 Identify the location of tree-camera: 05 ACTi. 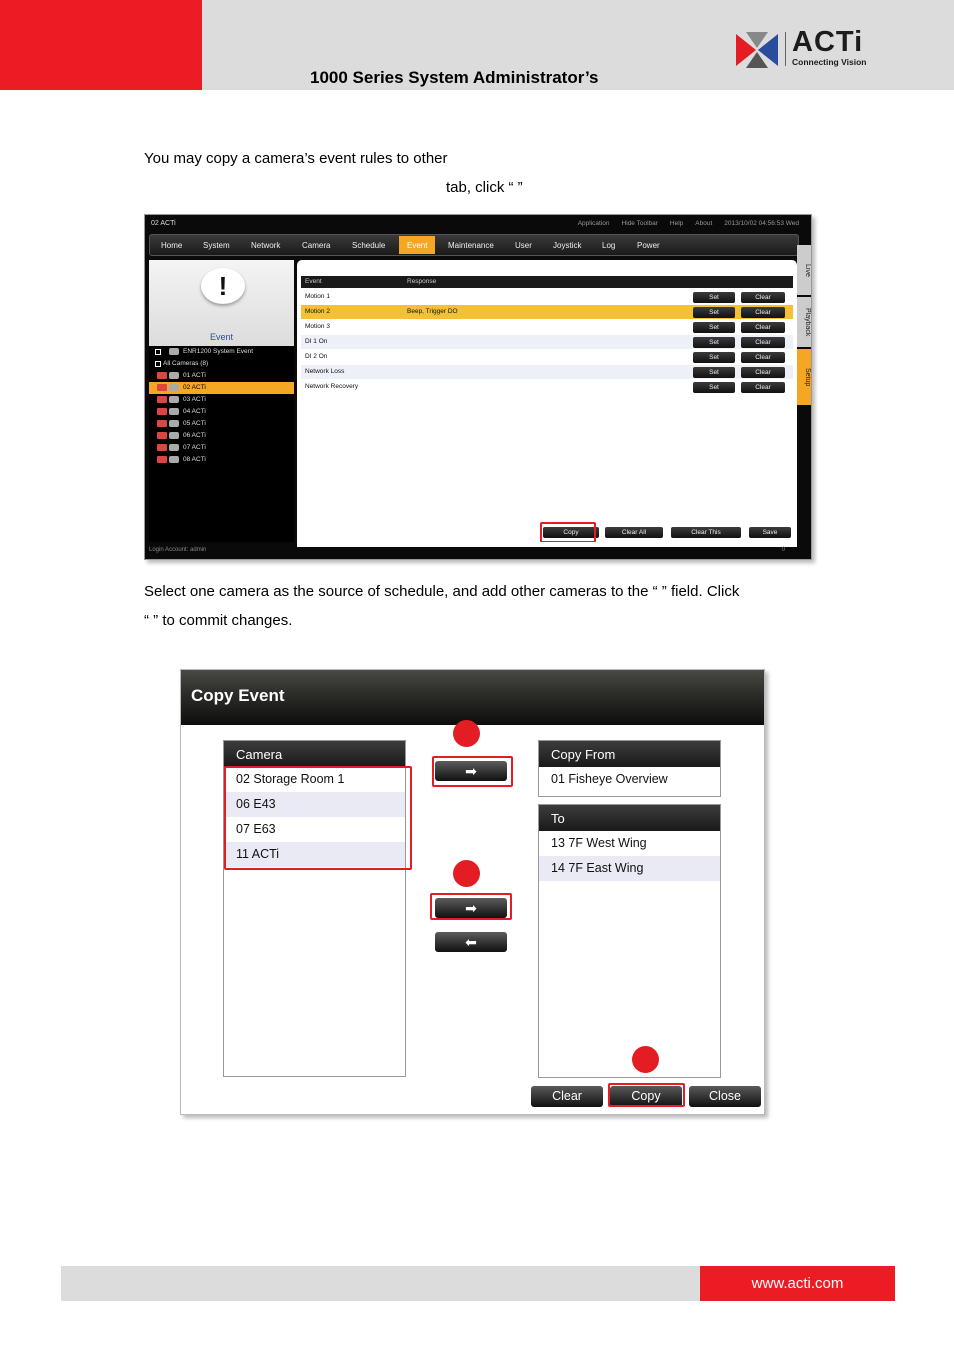
(221, 424).